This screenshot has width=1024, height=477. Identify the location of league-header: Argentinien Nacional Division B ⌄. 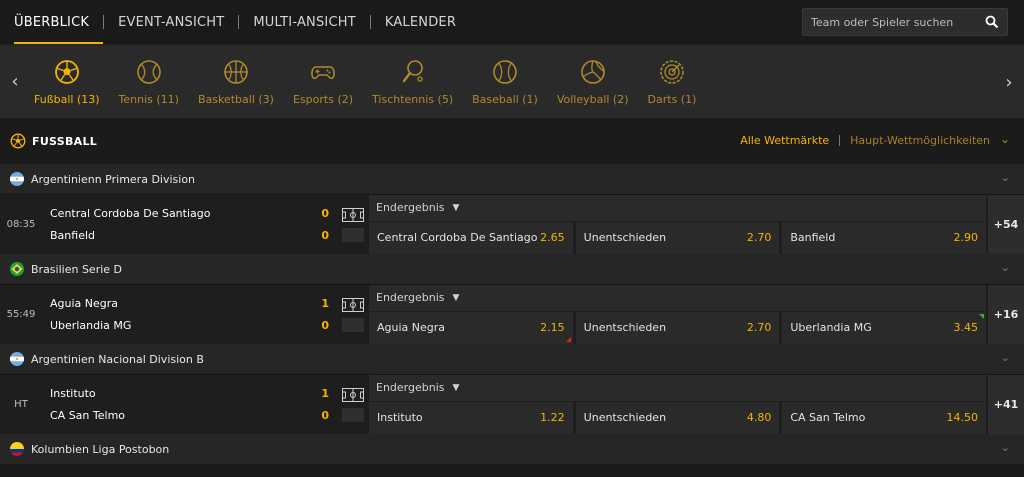
(512, 359).